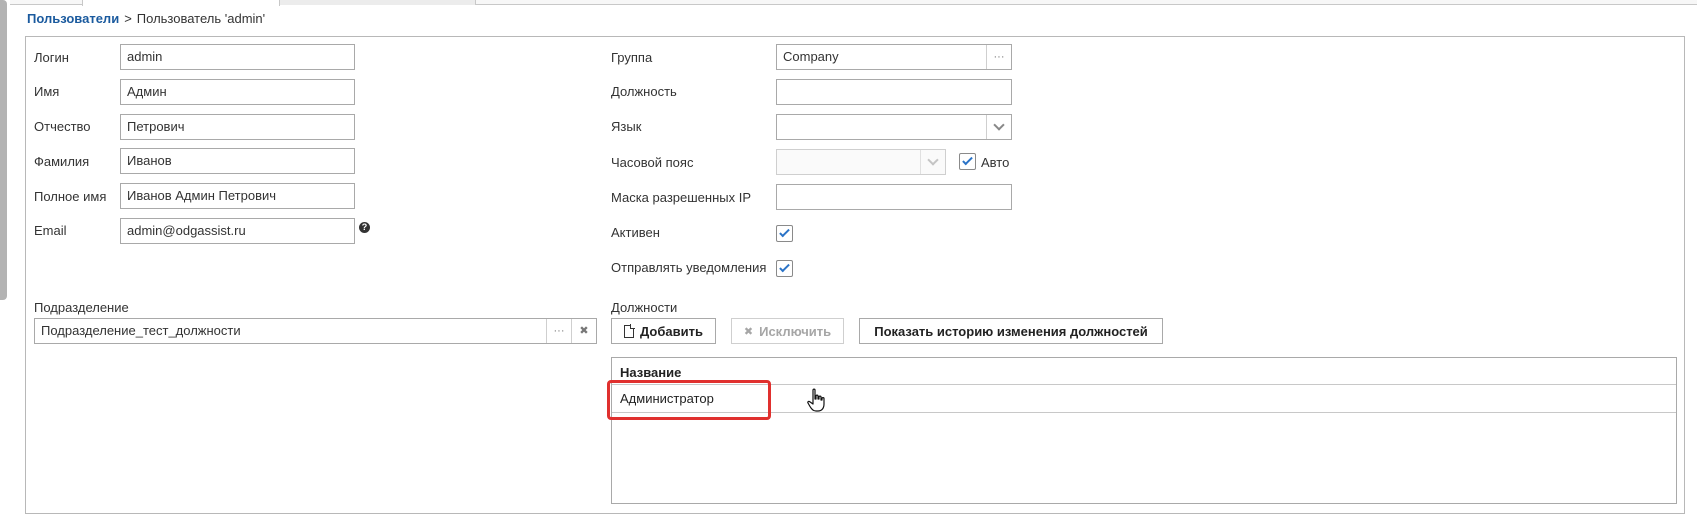 This screenshot has height=517, width=1697. I want to click on table-row: Администратор, so click(1144, 399).